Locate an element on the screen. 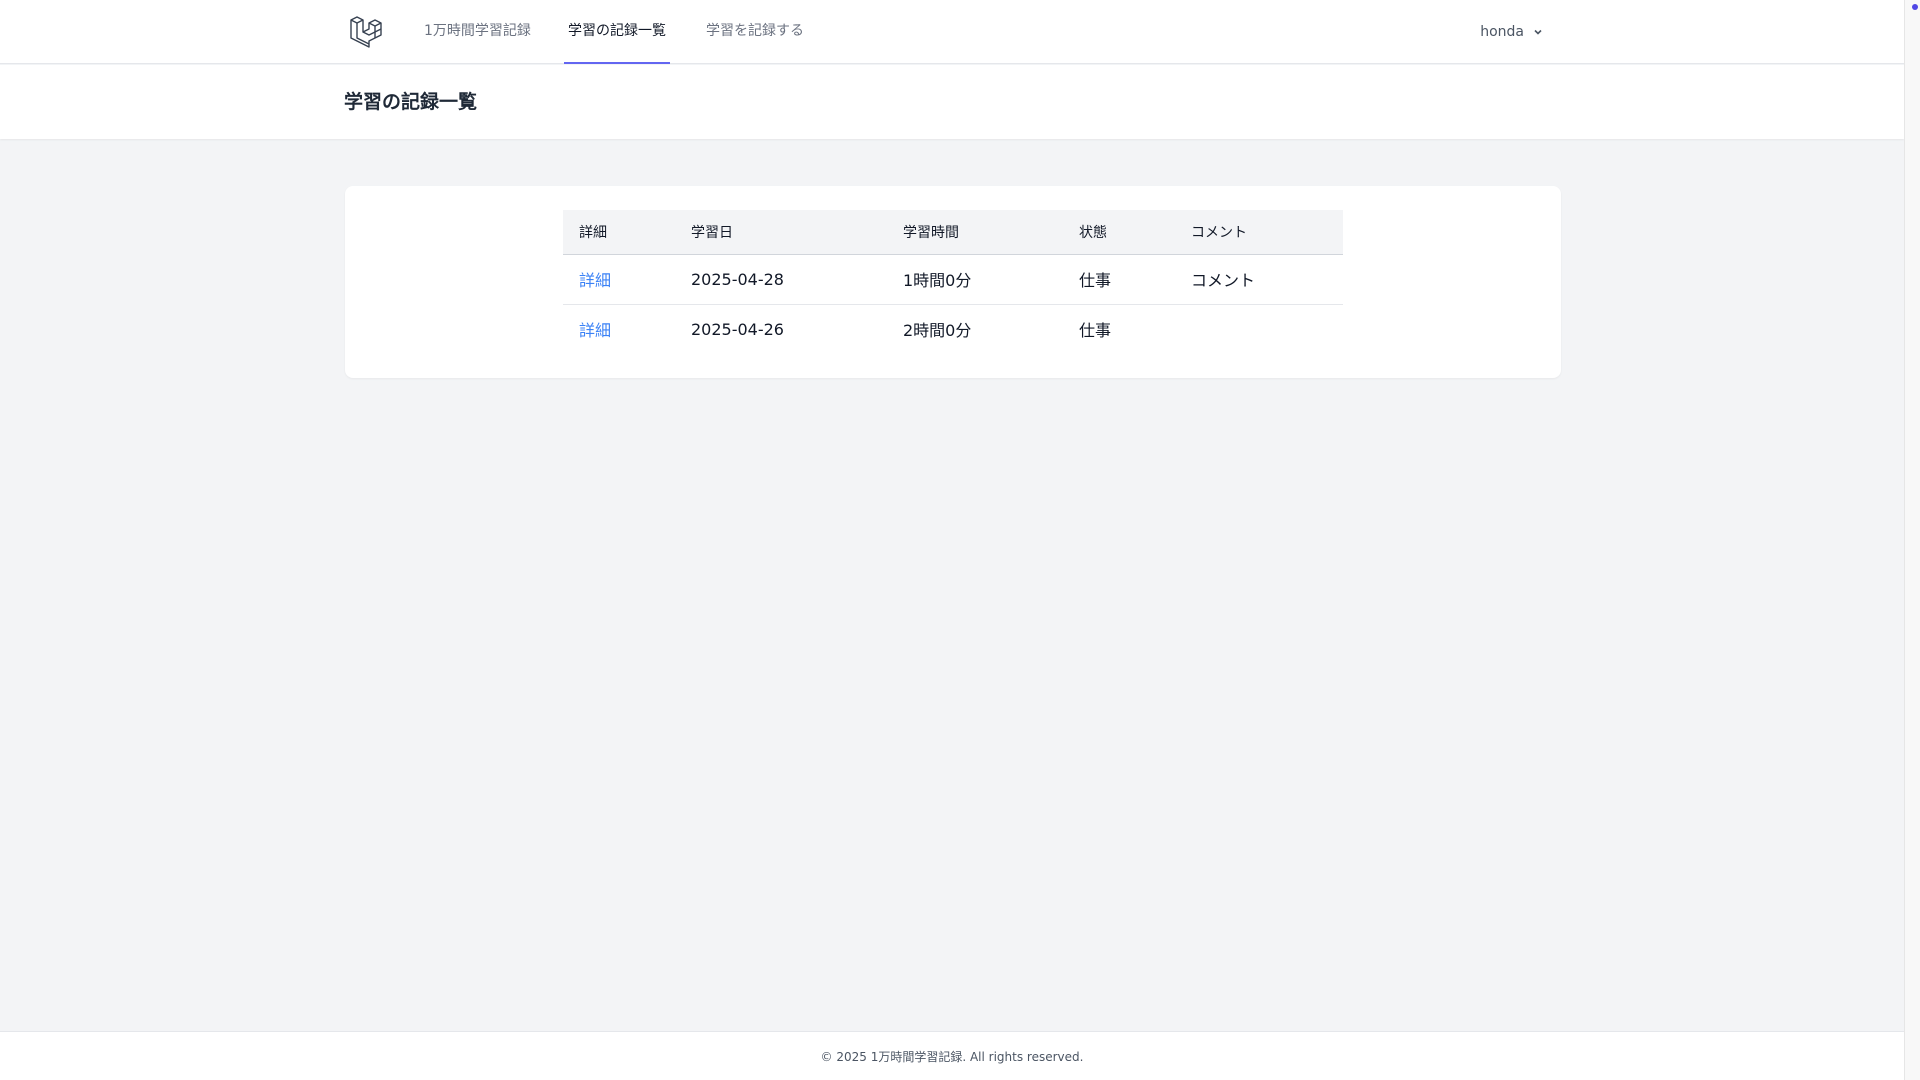  column-header-date: 学習日 is located at coordinates (781, 232).